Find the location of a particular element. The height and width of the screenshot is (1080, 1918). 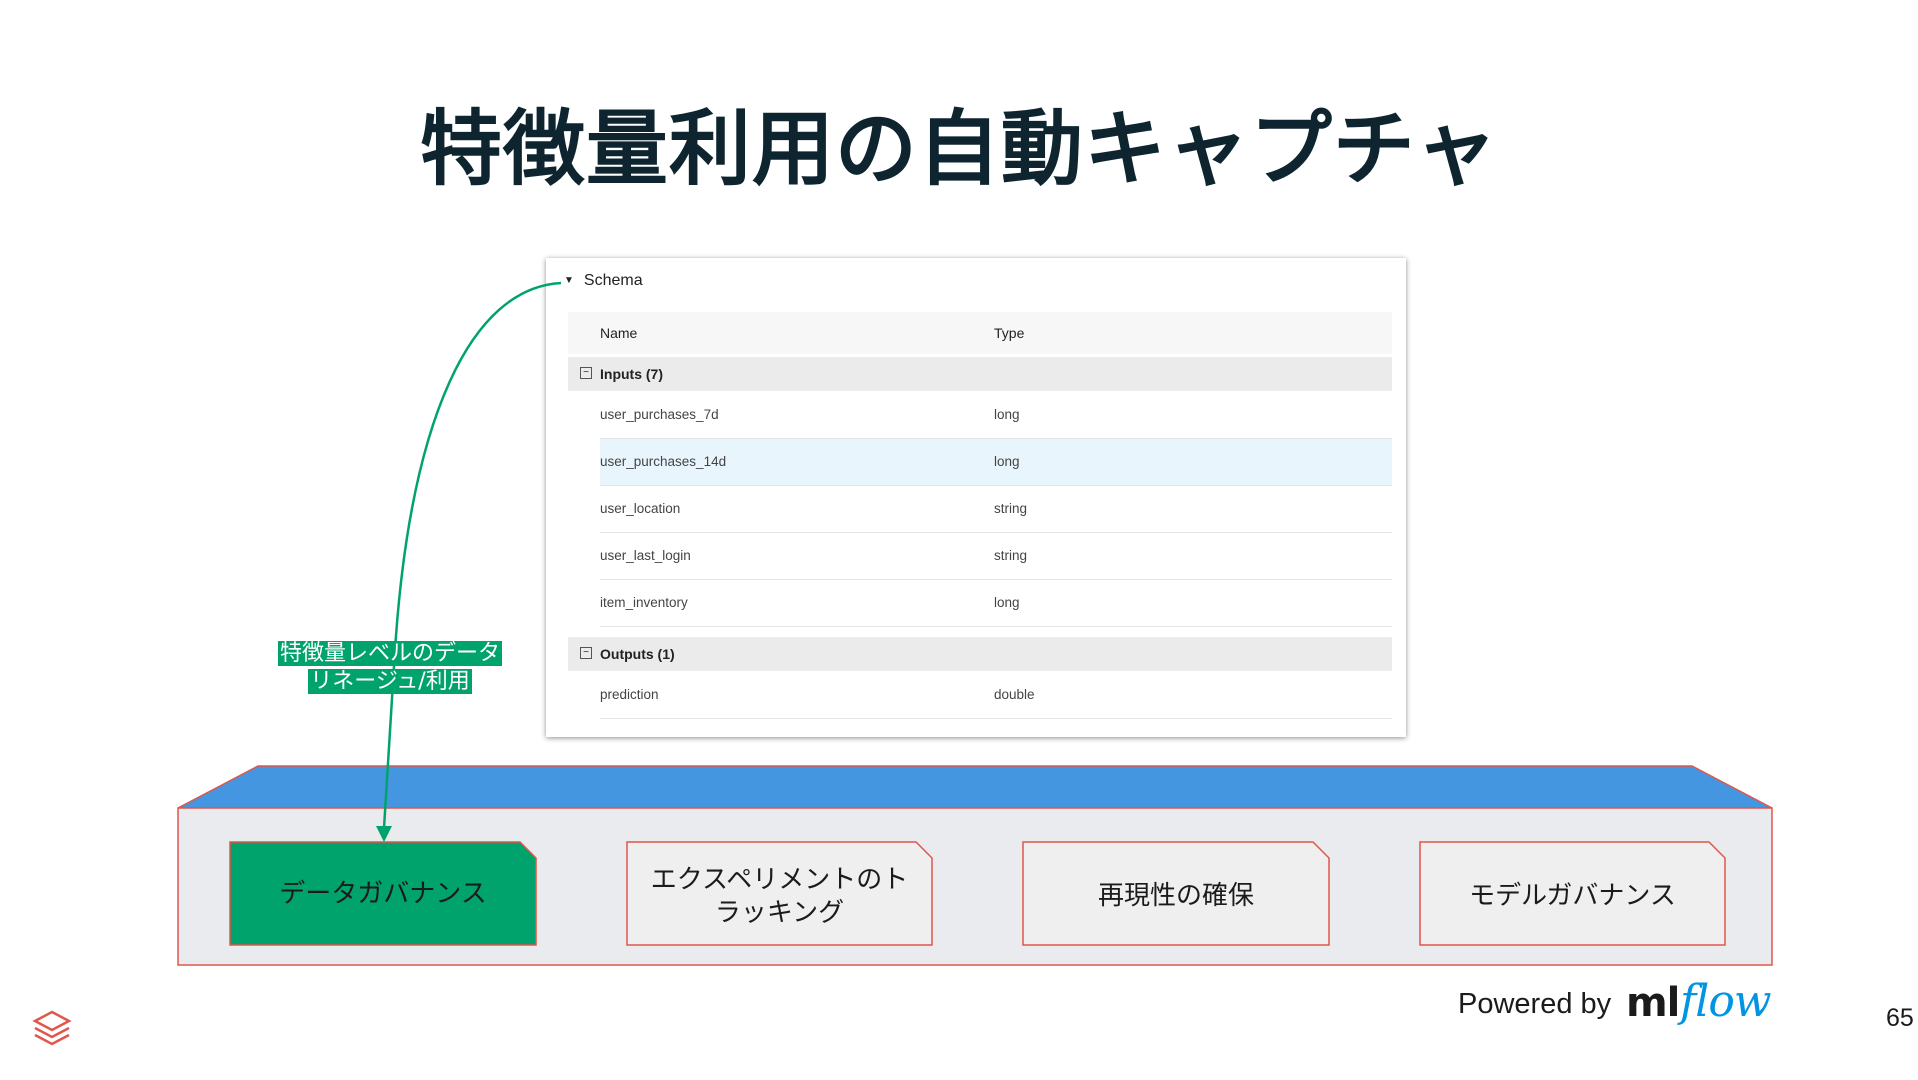

card-label: モデルガバナンス is located at coordinates (1572, 896).